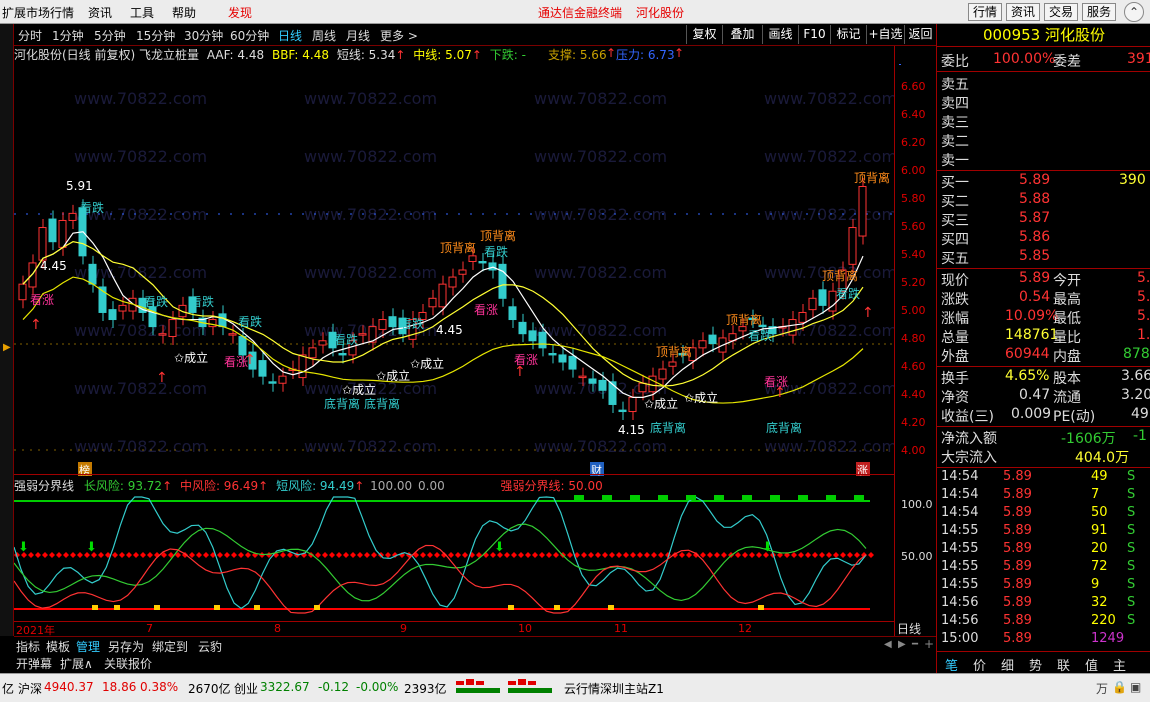 This screenshot has width=1150, height=702. I want to click on tab-manage: 管理, so click(88, 646).